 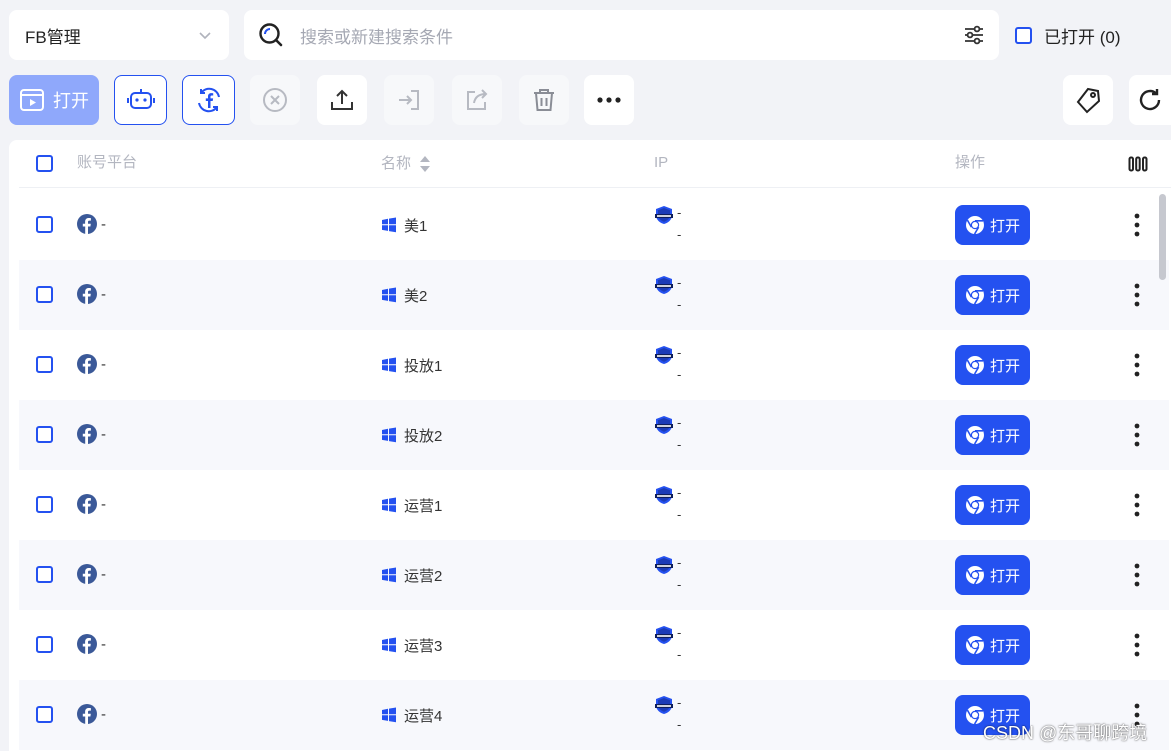 What do you see at coordinates (44, 163) in the screenshot?
I see `select-all-checkbox` at bounding box center [44, 163].